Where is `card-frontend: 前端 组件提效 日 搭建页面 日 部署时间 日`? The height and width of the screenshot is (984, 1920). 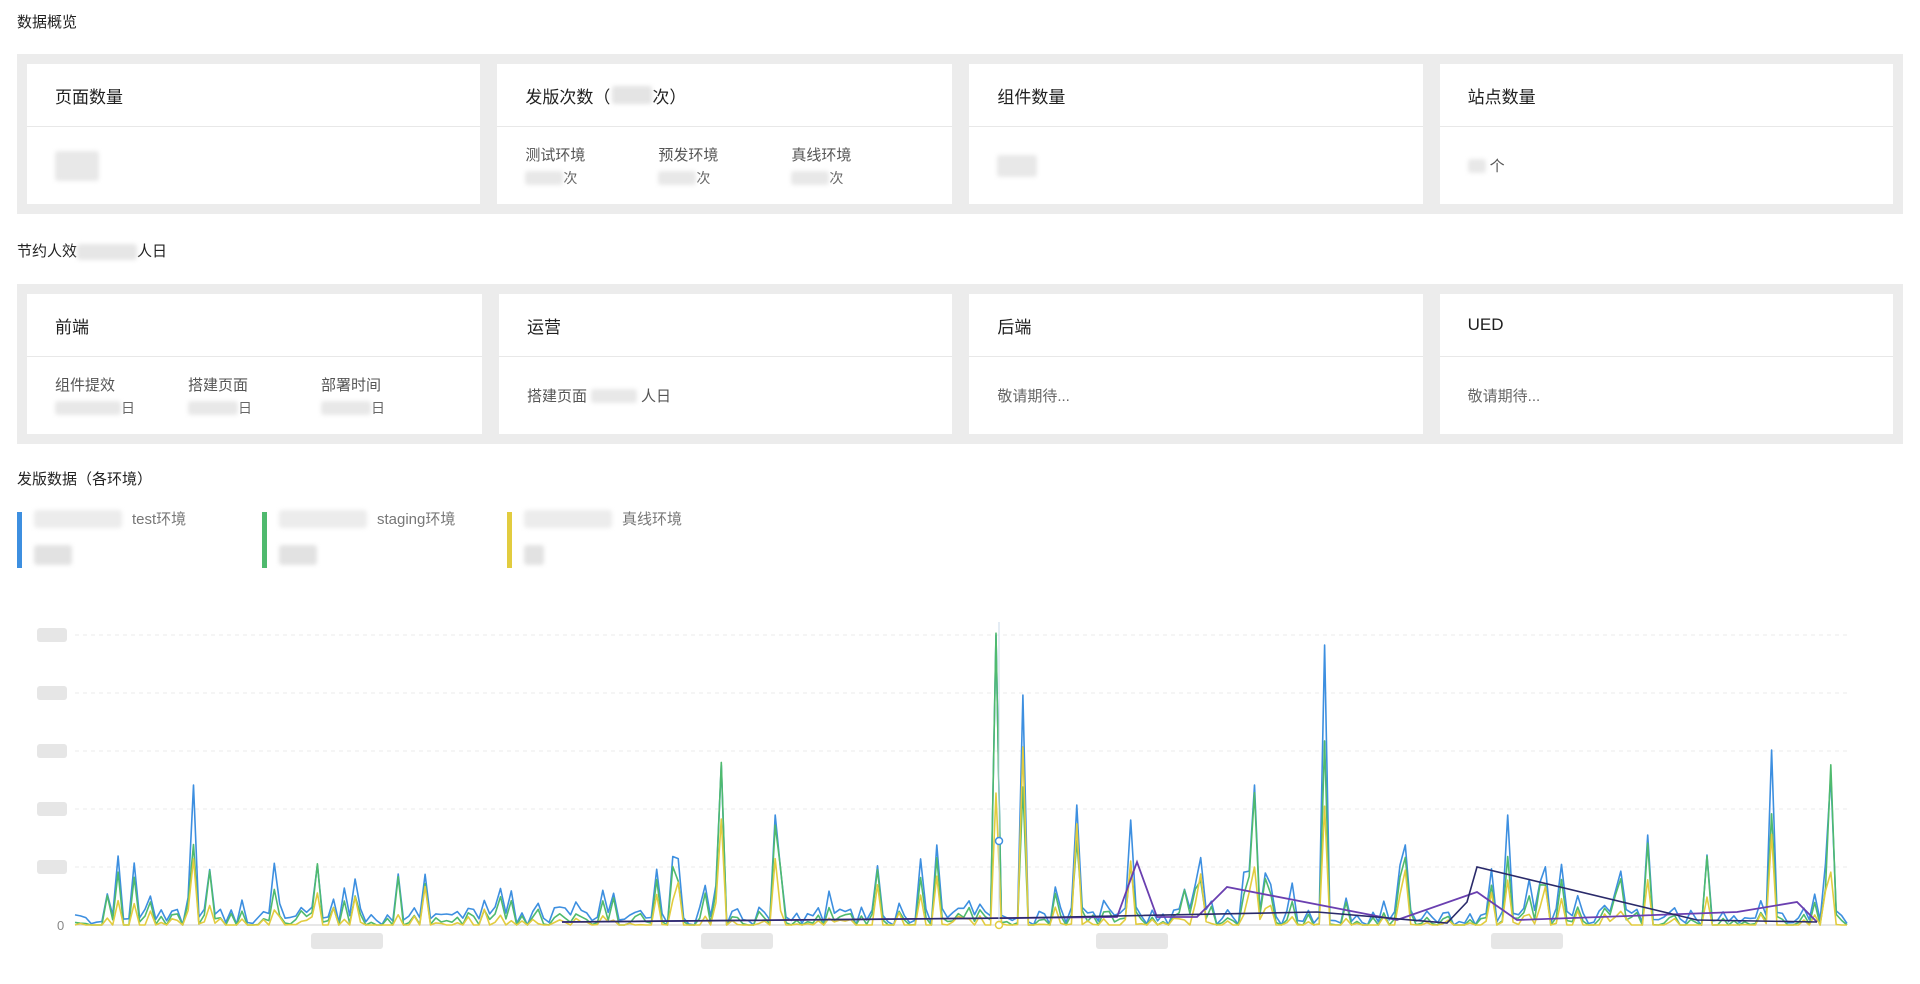
card-frontend: 前端 组件提效 日 搭建页面 日 部署时间 日 is located at coordinates (254, 364).